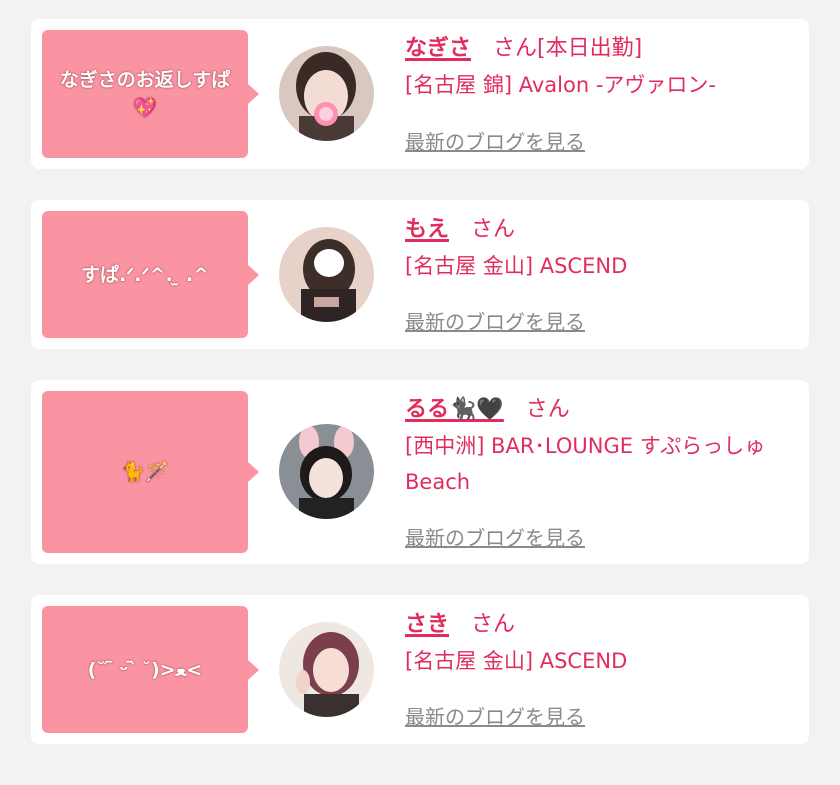  I want to click on girl-name-link: なぎさ, so click(438, 48).